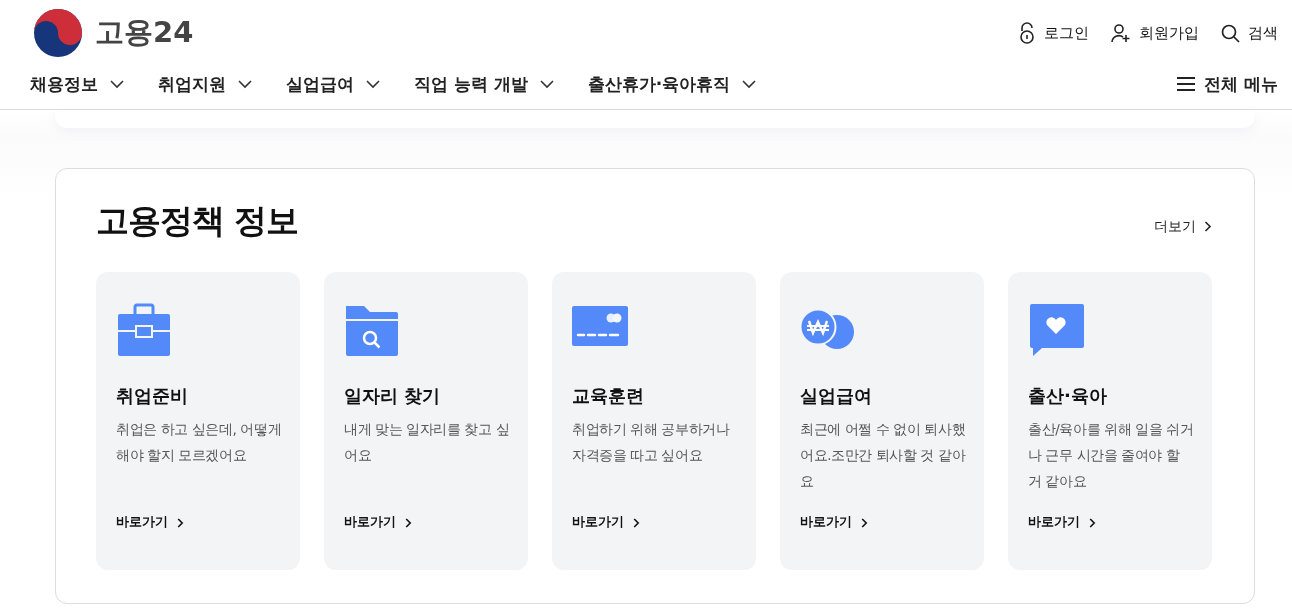 The height and width of the screenshot is (608, 1292). Describe the element at coordinates (836, 396) in the screenshot. I see `card-title: 실업급여` at that location.